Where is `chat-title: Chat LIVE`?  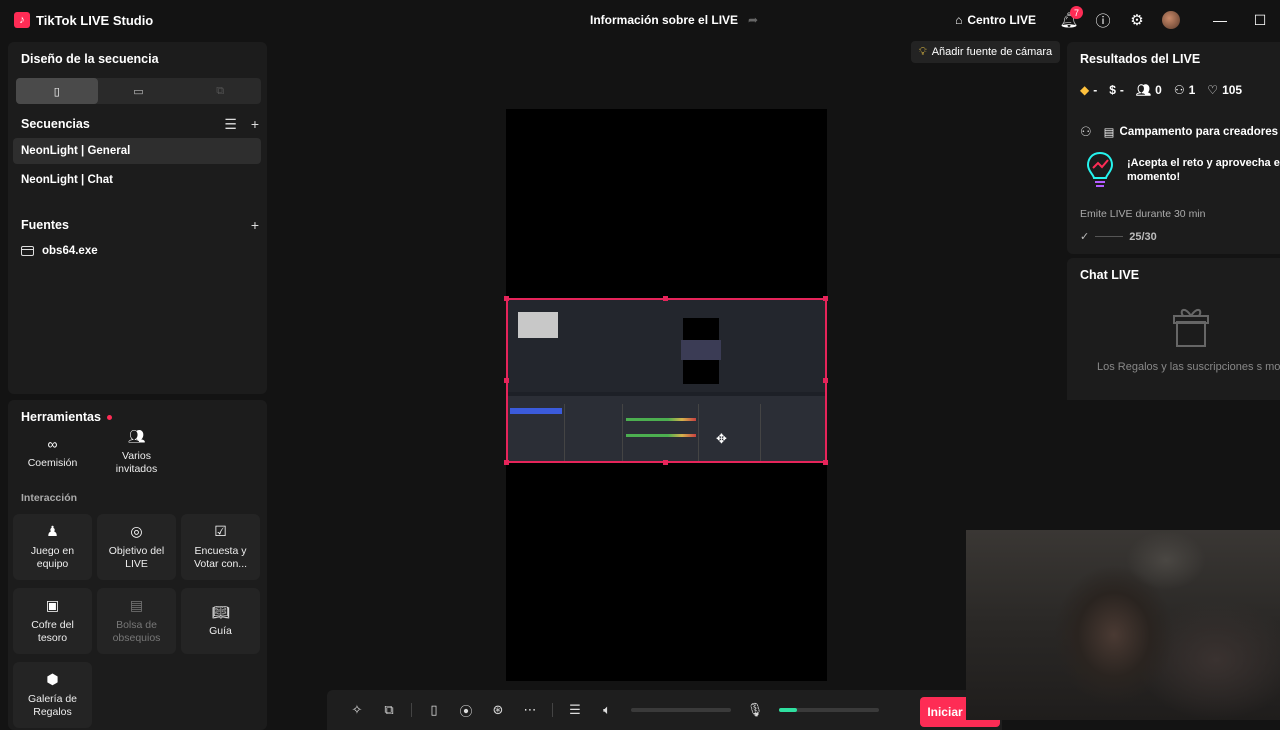
chat-title: Chat LIVE is located at coordinates (1110, 275).